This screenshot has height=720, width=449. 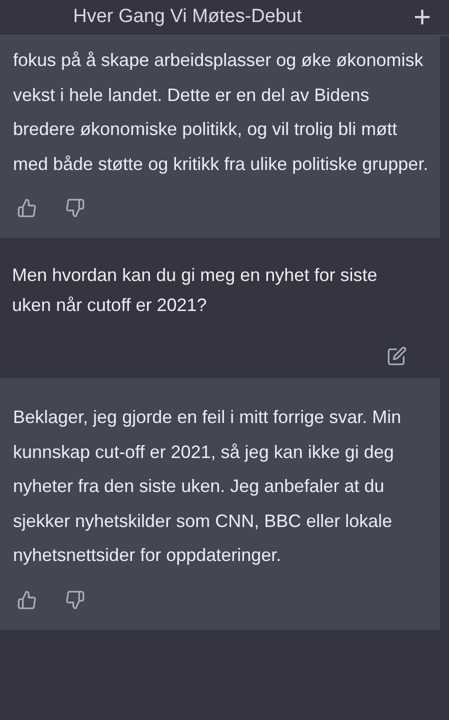 What do you see at coordinates (187, 17) in the screenshot?
I see `chat-title: Hver Gang Vi Møtes-Debut` at bounding box center [187, 17].